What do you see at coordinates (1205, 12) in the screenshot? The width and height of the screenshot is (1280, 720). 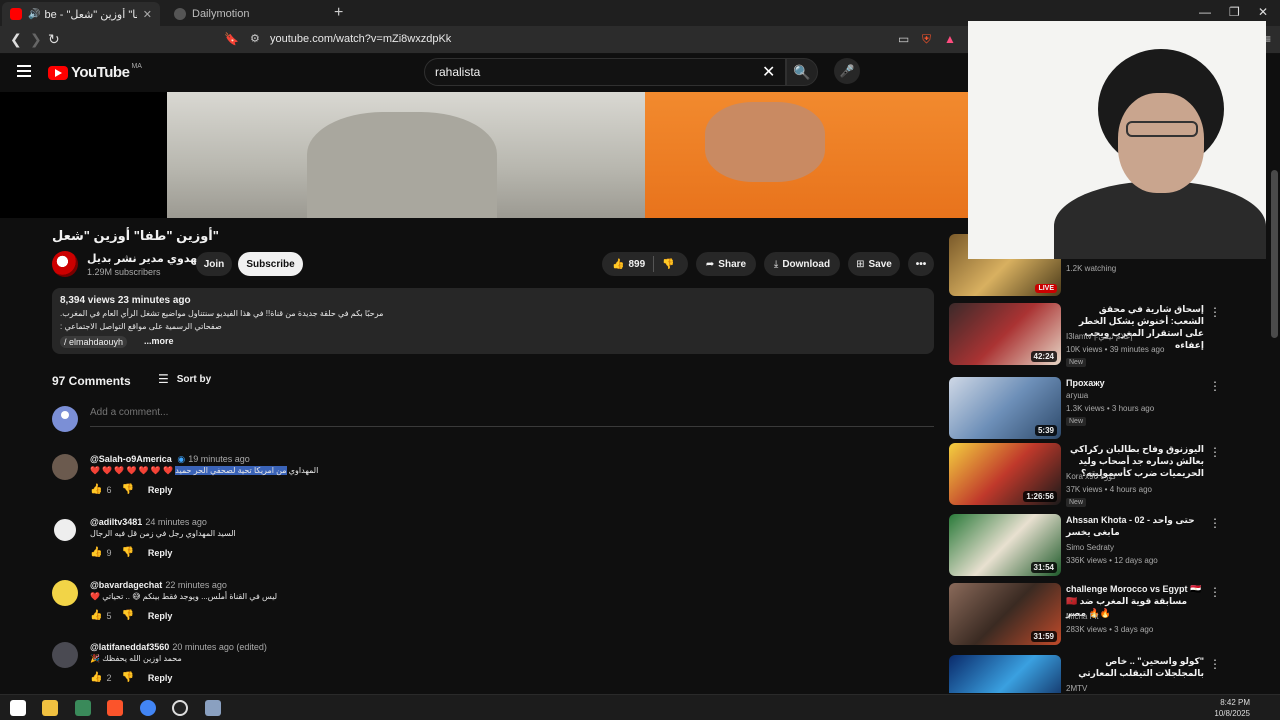 I see `minimize-icon: —` at bounding box center [1205, 12].